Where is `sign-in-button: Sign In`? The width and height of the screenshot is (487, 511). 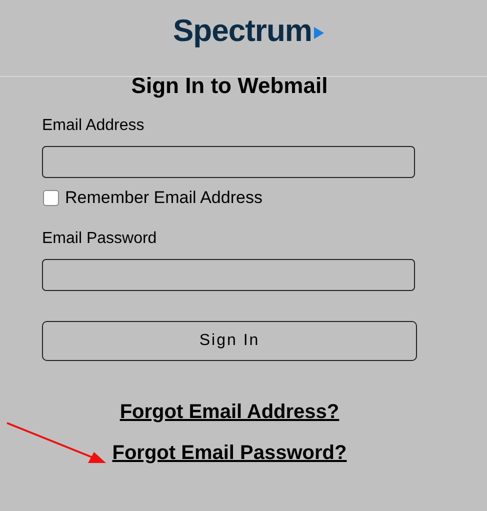 sign-in-button: Sign In is located at coordinates (229, 341).